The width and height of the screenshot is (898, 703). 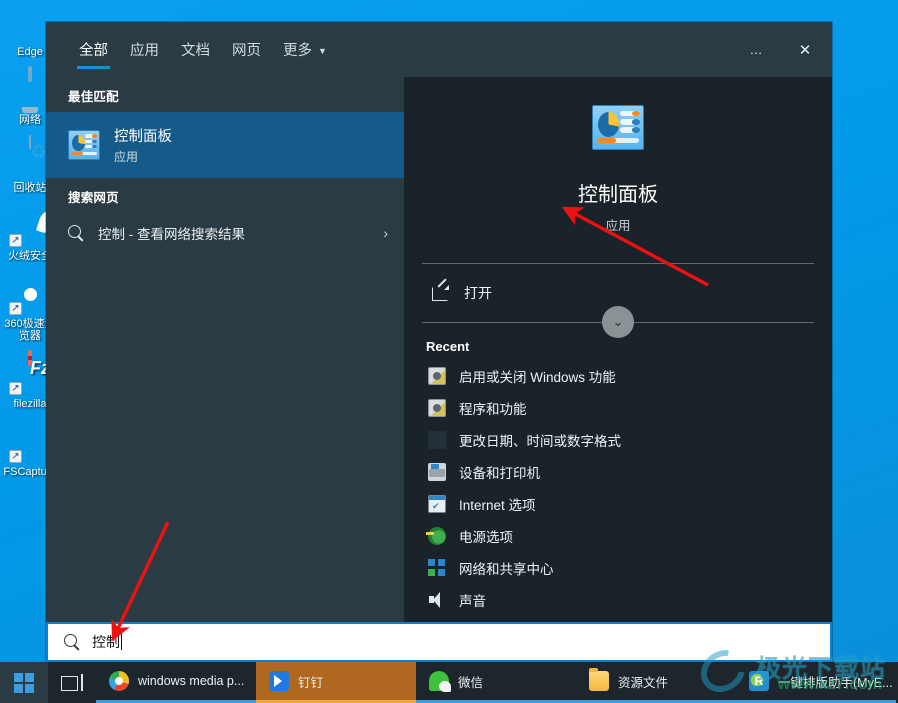 What do you see at coordinates (93, 198) in the screenshot?
I see `web-search-heading: 搜索网页` at bounding box center [93, 198].